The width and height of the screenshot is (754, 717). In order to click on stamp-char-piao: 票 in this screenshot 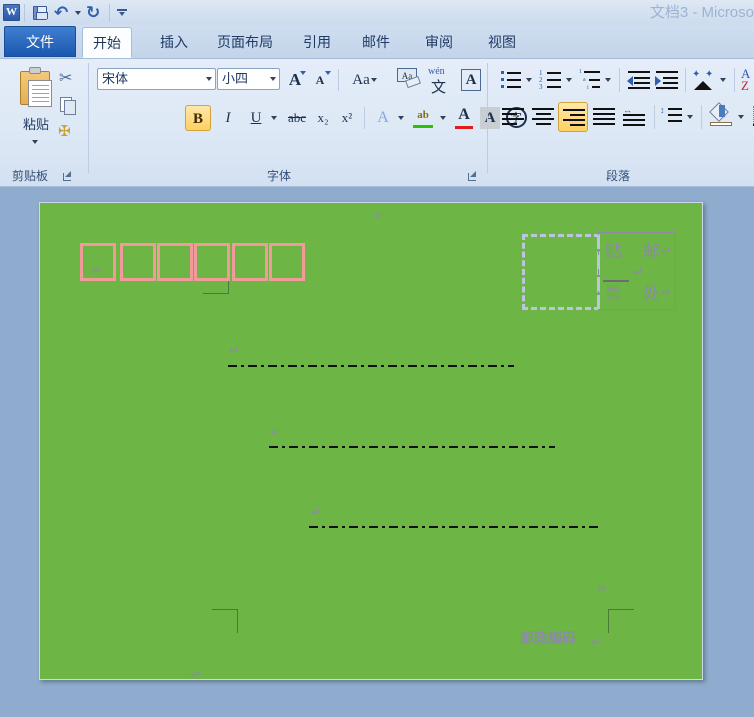, I will do `click(613, 293)`.